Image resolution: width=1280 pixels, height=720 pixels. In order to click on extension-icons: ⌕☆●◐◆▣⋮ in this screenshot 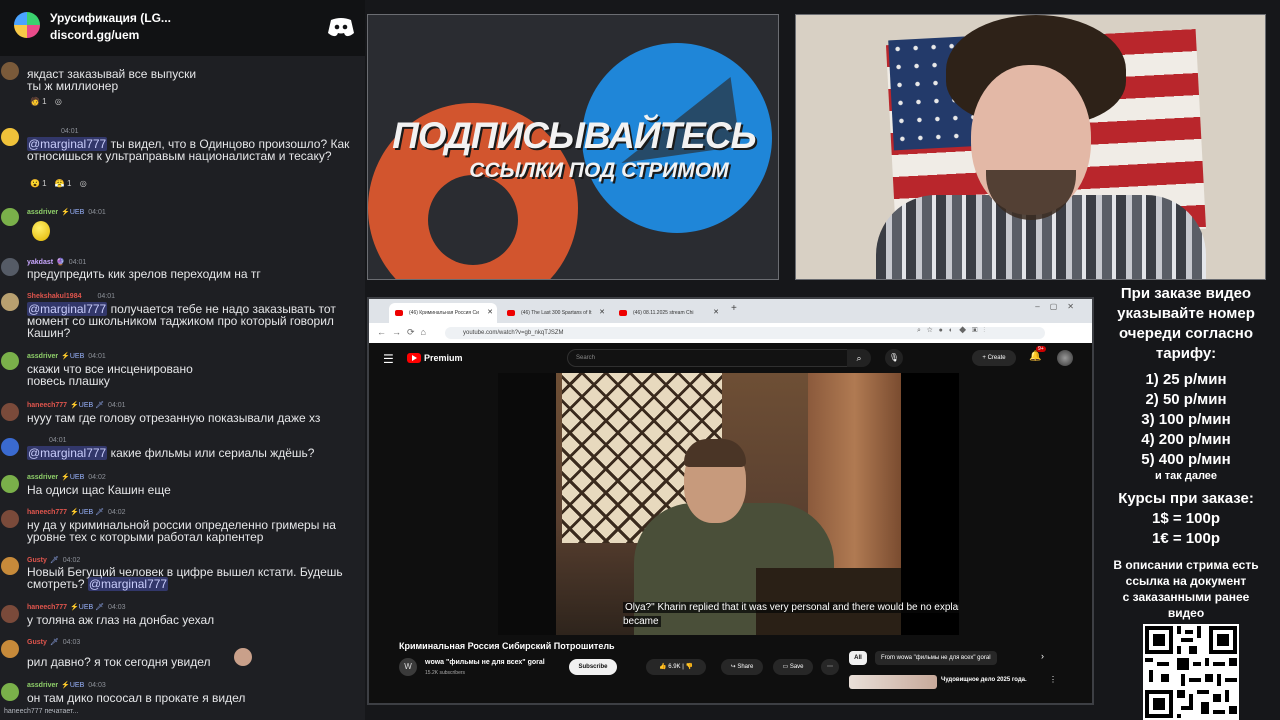, I will do `click(954, 331)`.